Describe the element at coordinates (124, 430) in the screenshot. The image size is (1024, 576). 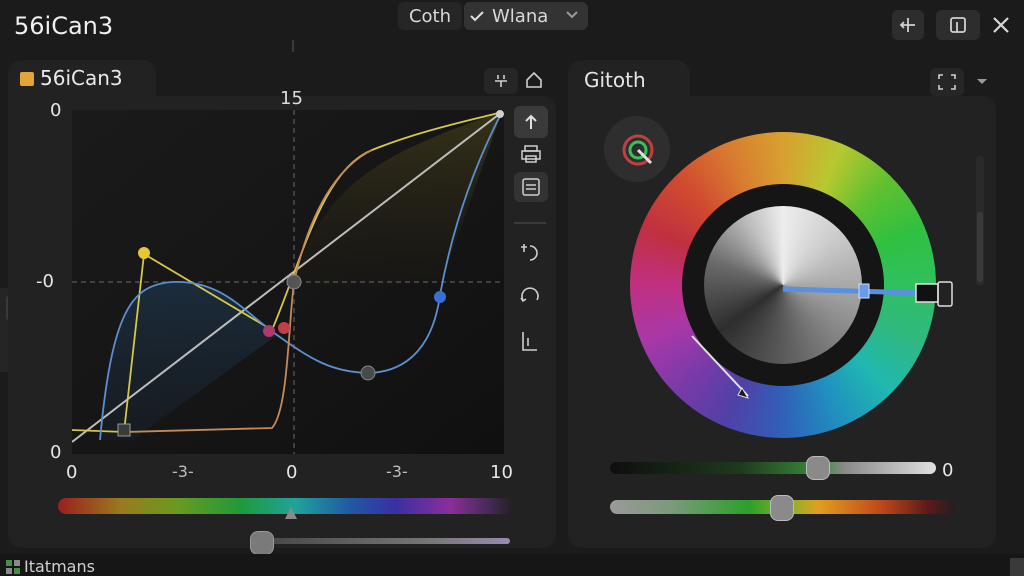
I see `control-point-square` at that location.